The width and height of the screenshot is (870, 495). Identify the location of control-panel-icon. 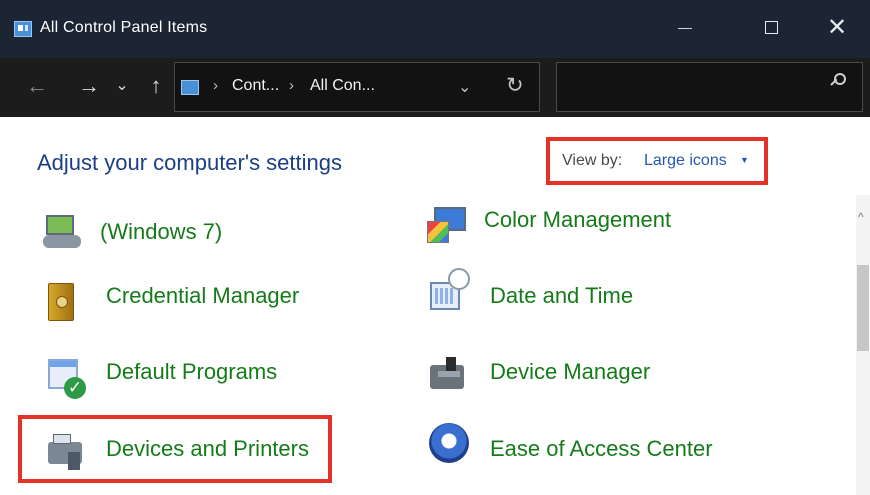
(23, 29).